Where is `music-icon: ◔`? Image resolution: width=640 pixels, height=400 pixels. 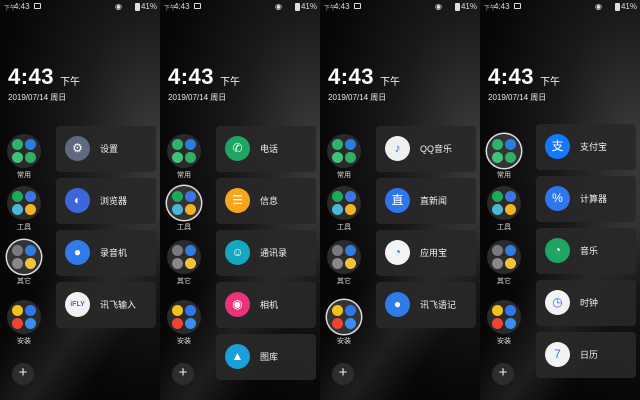 music-icon: ◔ is located at coordinates (557, 250).